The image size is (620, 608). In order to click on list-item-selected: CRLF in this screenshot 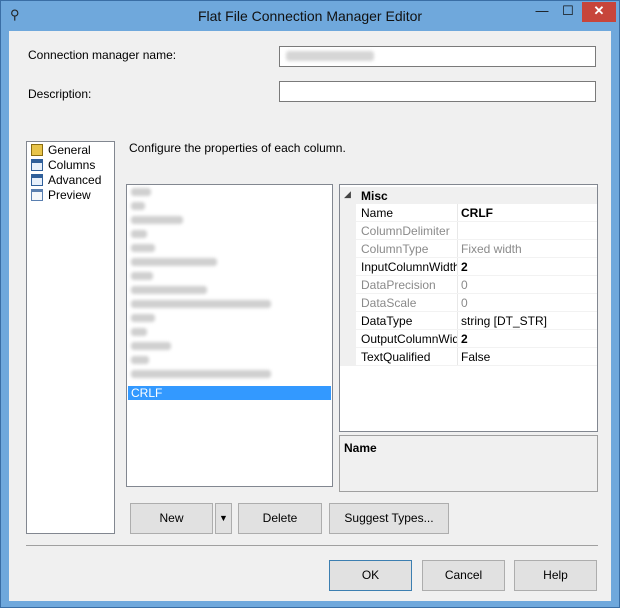, I will do `click(229, 393)`.